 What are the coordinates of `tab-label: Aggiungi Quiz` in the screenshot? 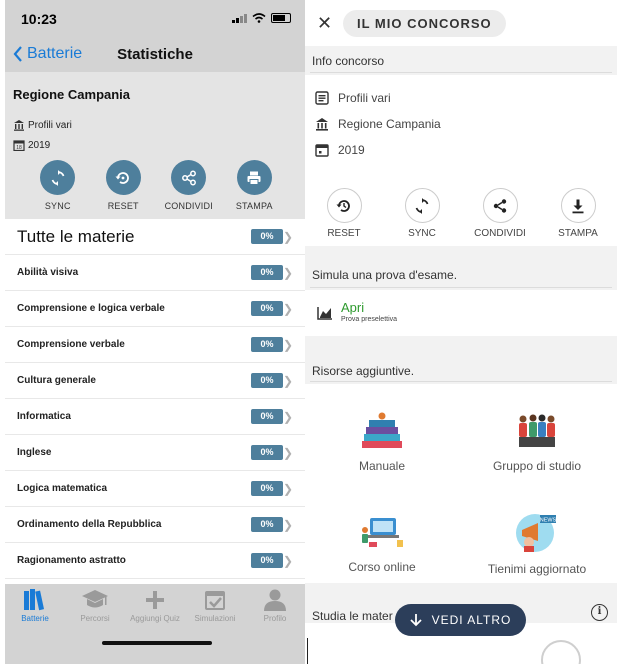 It's located at (155, 618).